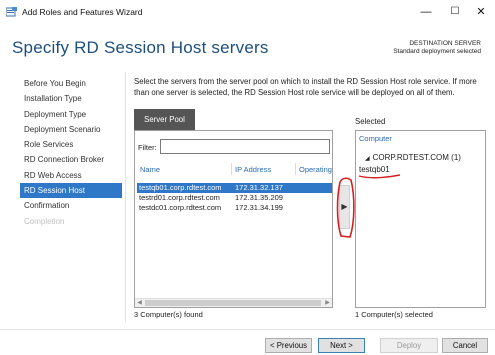  What do you see at coordinates (420, 219) in the screenshot?
I see `selected-servers-list: Computer ◢ CORP.RDTEST.COM (1) testqb01` at bounding box center [420, 219].